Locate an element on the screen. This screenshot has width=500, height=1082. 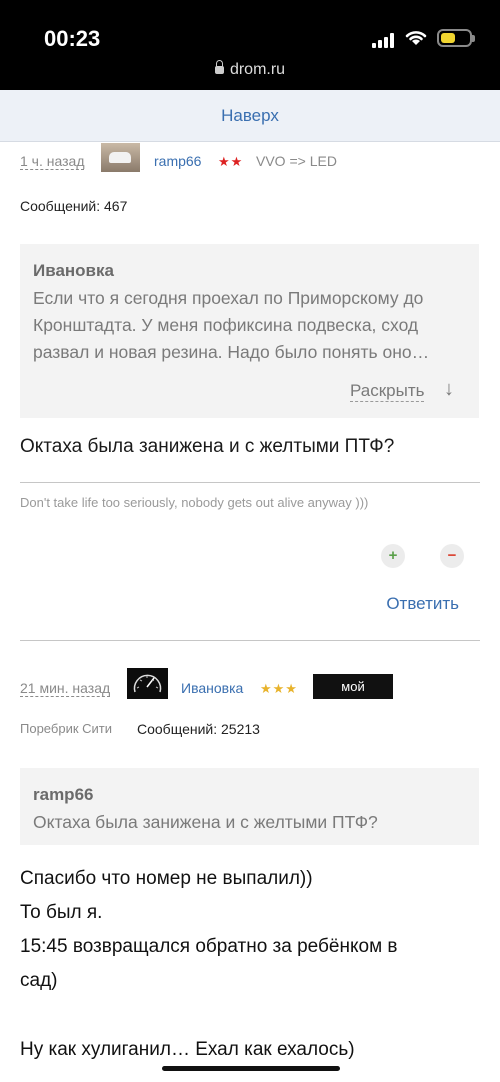
message-count: Сообщений: 25213 is located at coordinates (198, 729).